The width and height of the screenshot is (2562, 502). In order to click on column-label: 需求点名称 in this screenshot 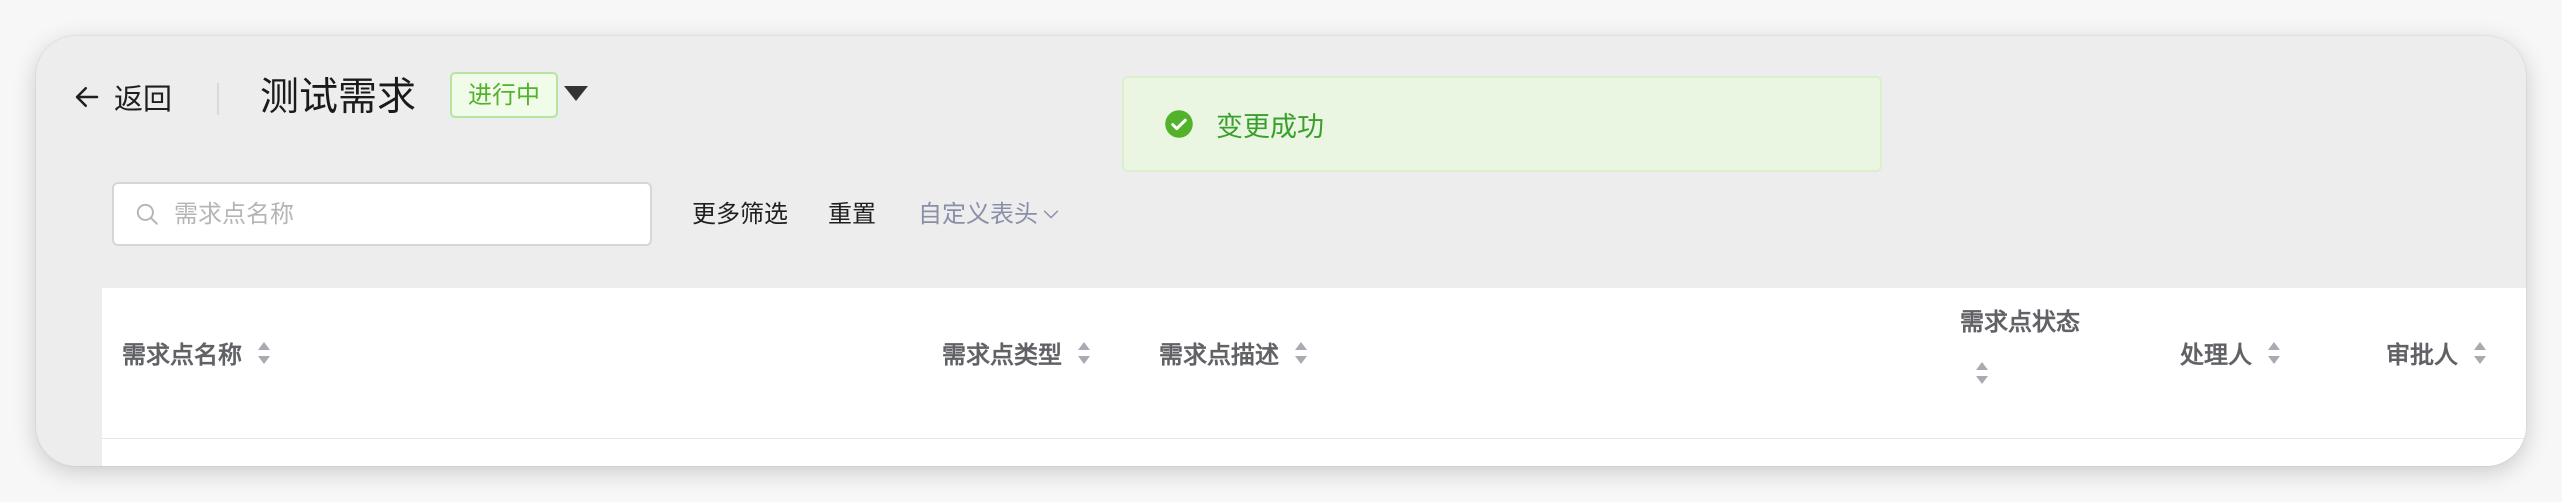, I will do `click(182, 355)`.